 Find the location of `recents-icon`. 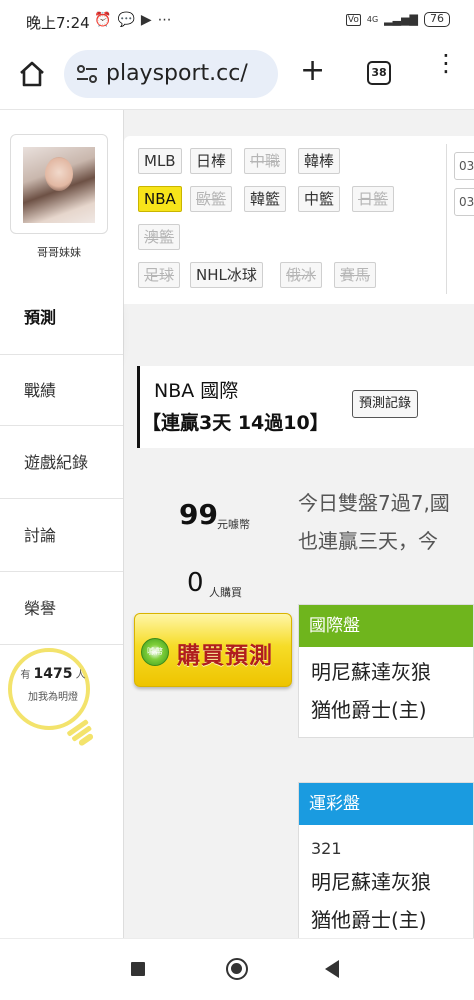

recents-icon is located at coordinates (138, 969).